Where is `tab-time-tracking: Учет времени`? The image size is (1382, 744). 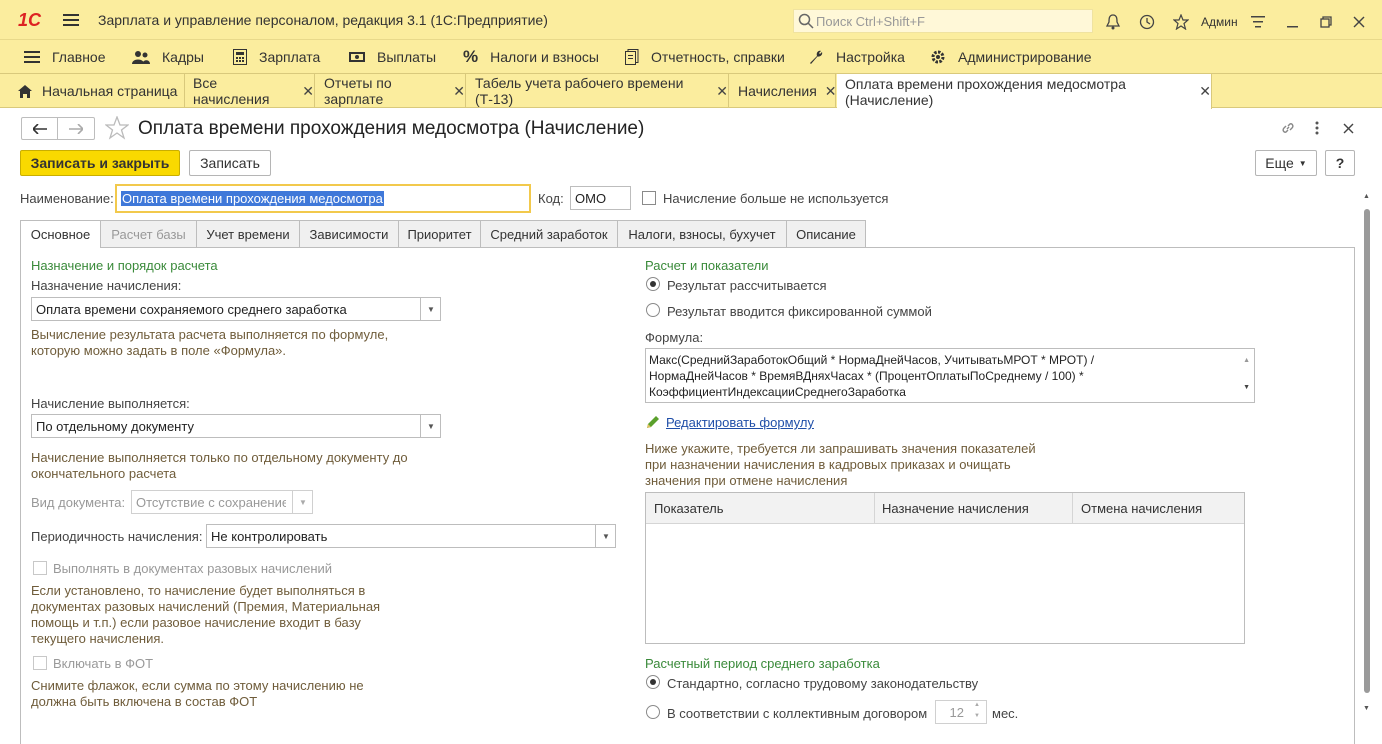 tab-time-tracking: Учет времени is located at coordinates (248, 233).